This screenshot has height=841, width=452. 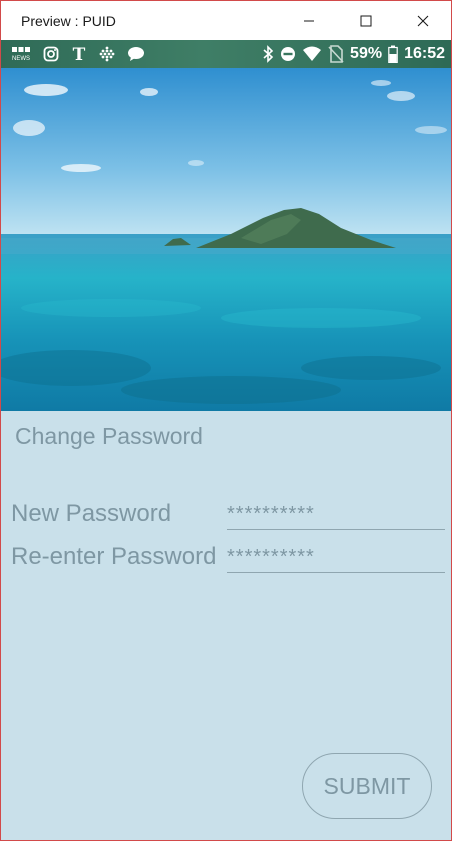 I want to click on close-icon, so click(x=422, y=20).